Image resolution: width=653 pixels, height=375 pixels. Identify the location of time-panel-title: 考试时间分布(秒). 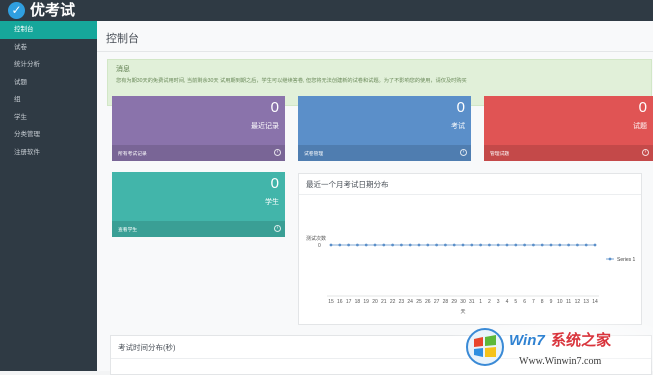
(147, 347).